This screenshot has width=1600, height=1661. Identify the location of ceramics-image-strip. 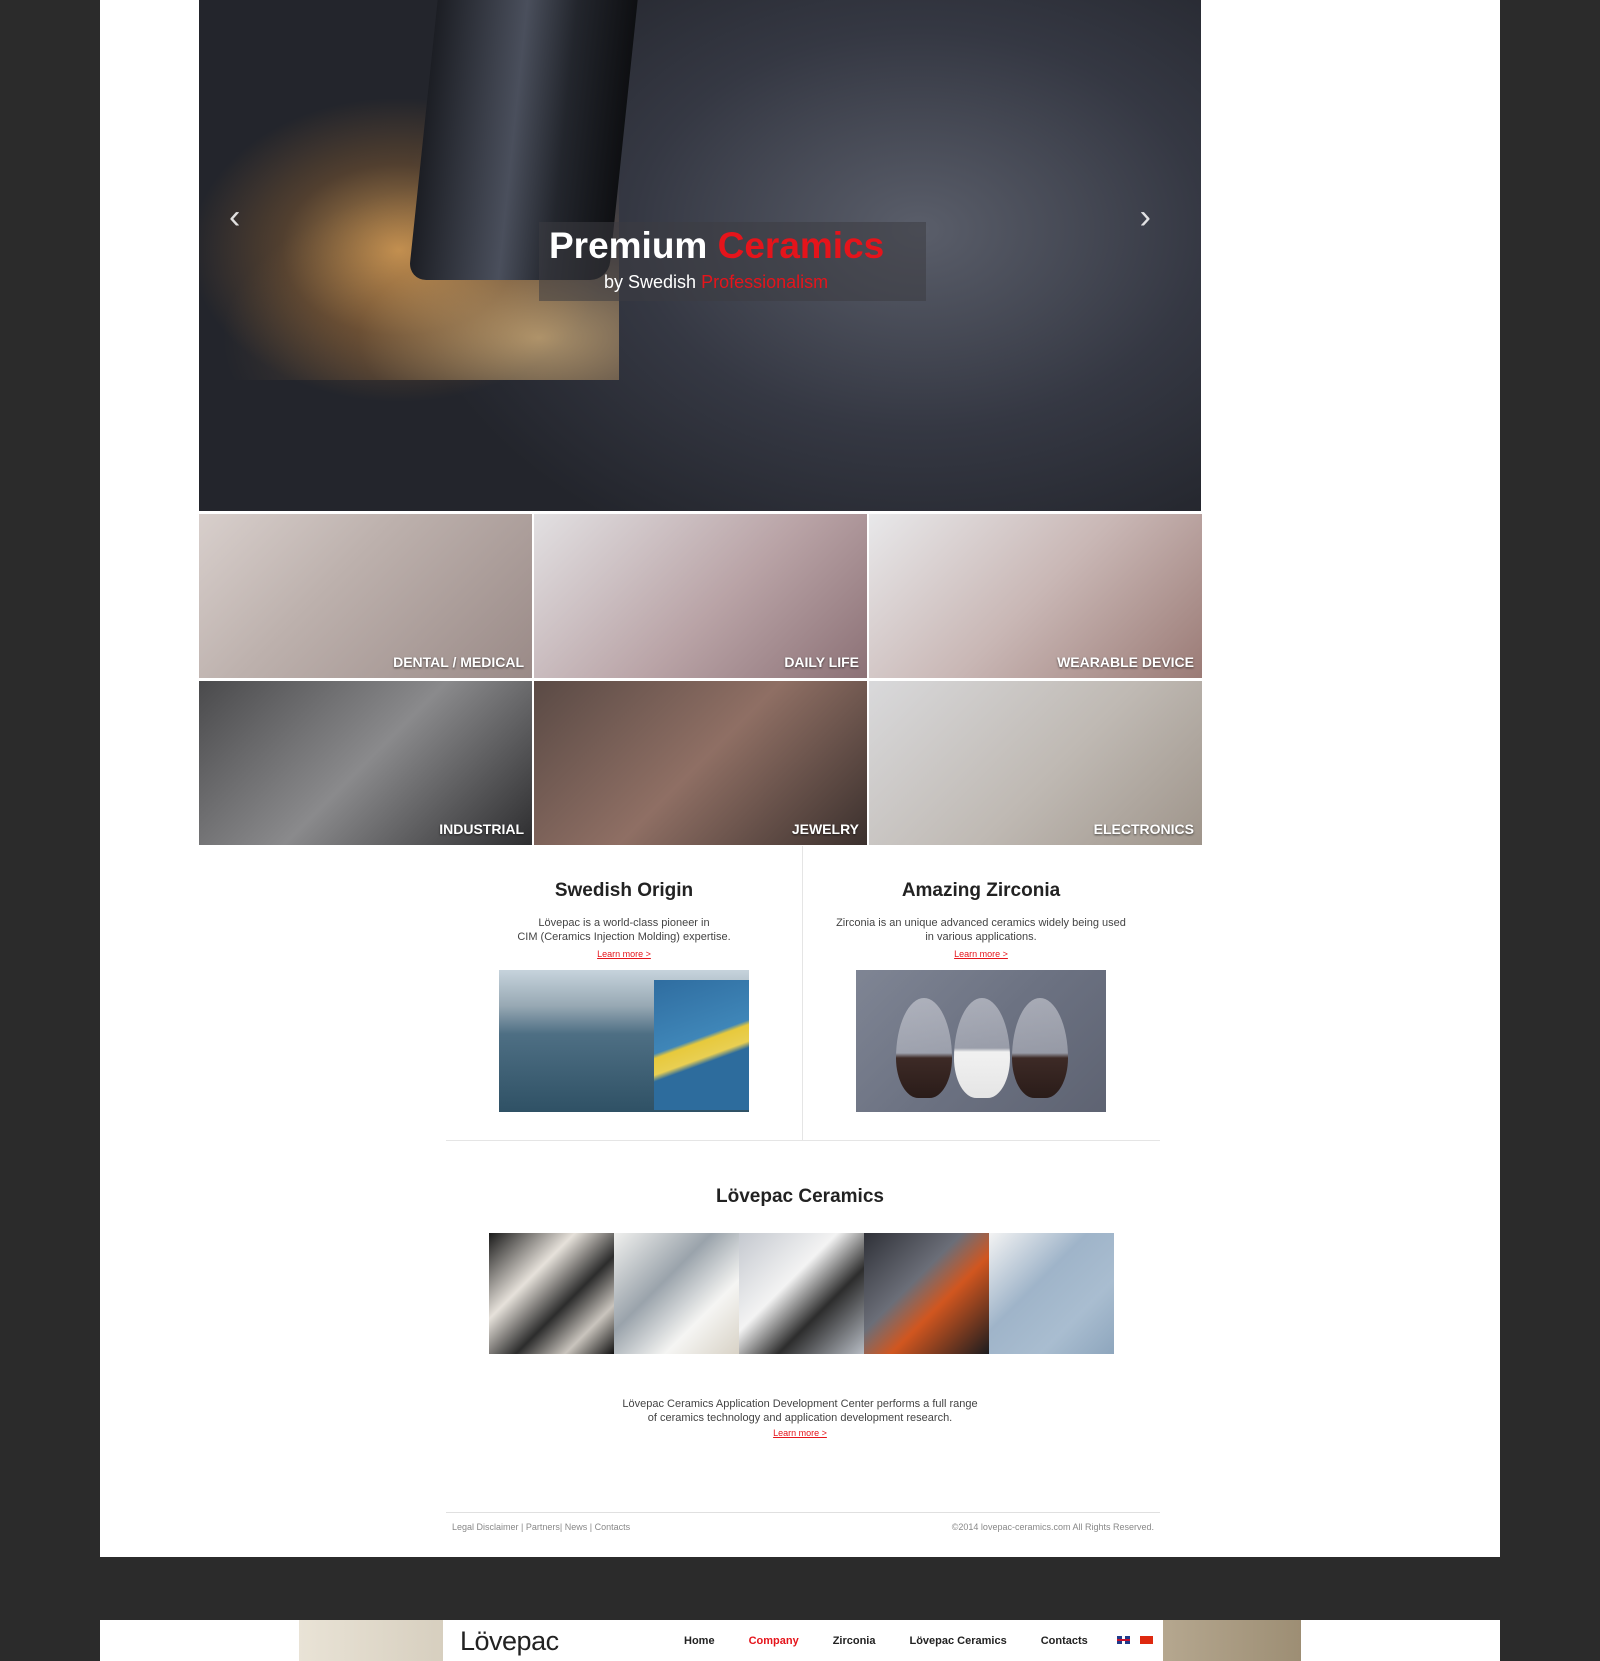
(801, 1293).